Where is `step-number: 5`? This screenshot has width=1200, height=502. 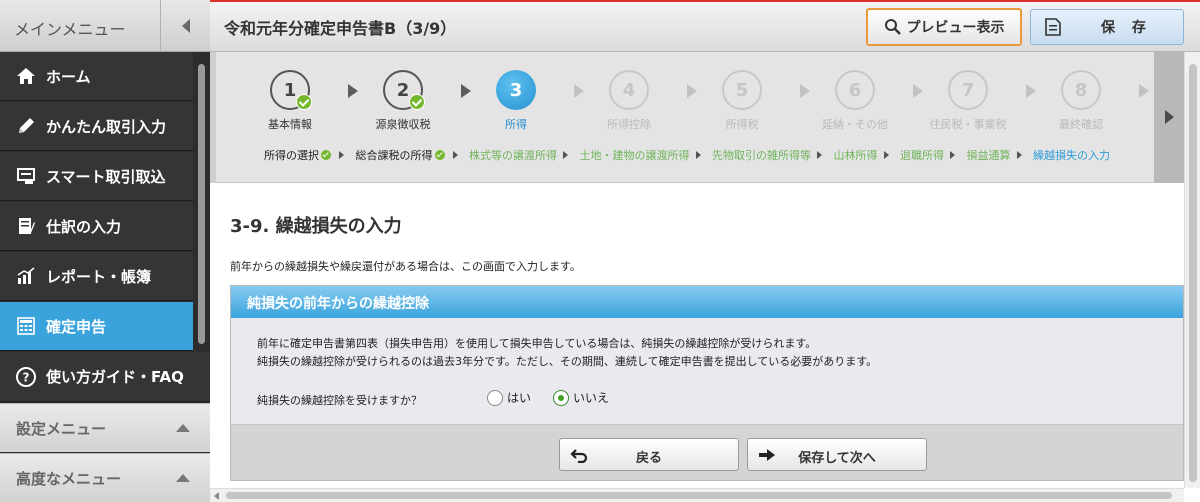 step-number: 5 is located at coordinates (742, 90).